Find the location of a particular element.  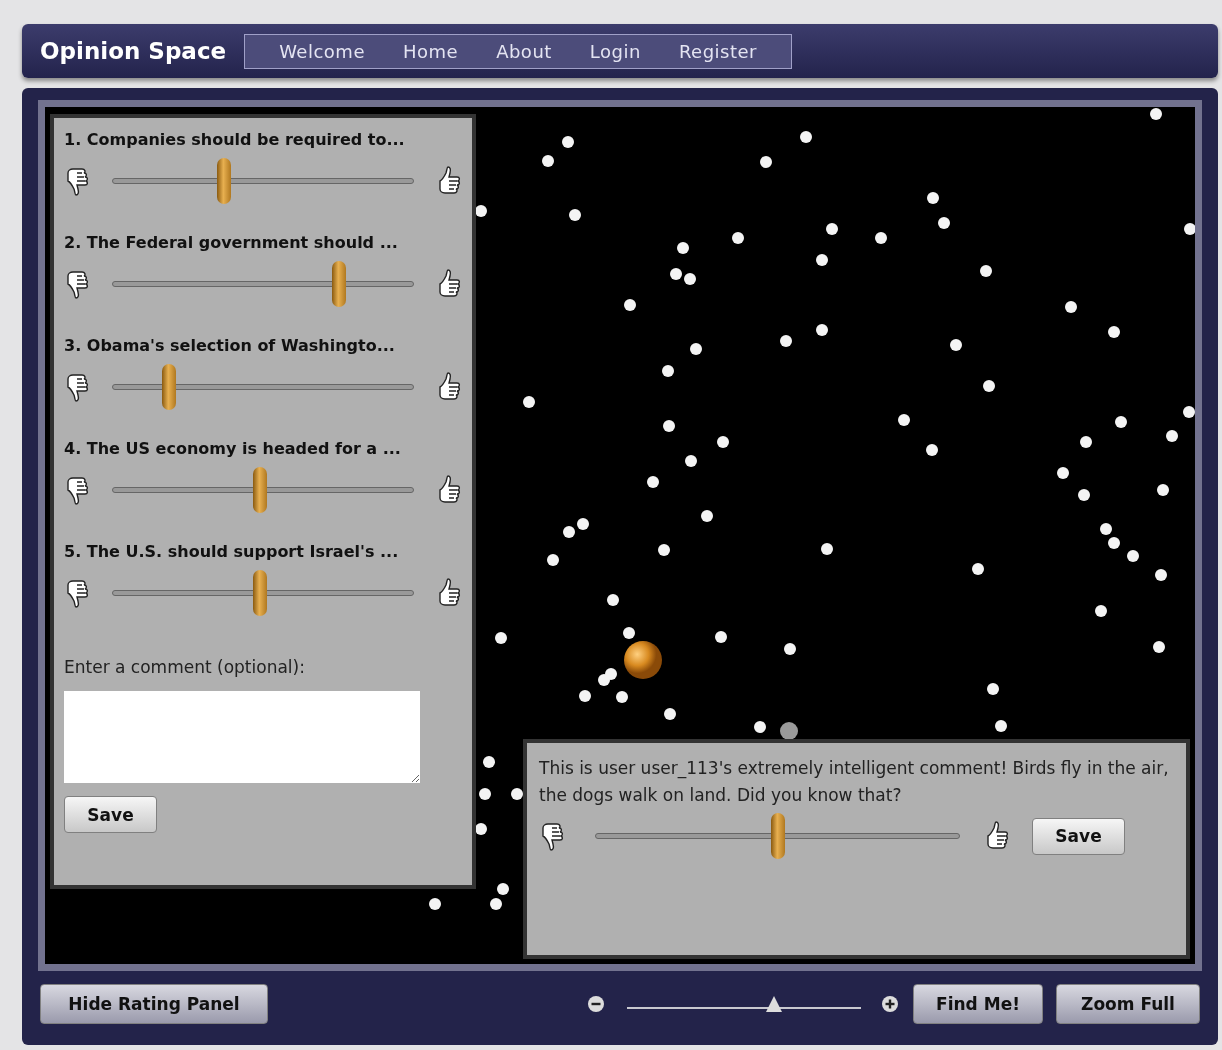

zoom-slider-thumb is located at coordinates (774, 1004).